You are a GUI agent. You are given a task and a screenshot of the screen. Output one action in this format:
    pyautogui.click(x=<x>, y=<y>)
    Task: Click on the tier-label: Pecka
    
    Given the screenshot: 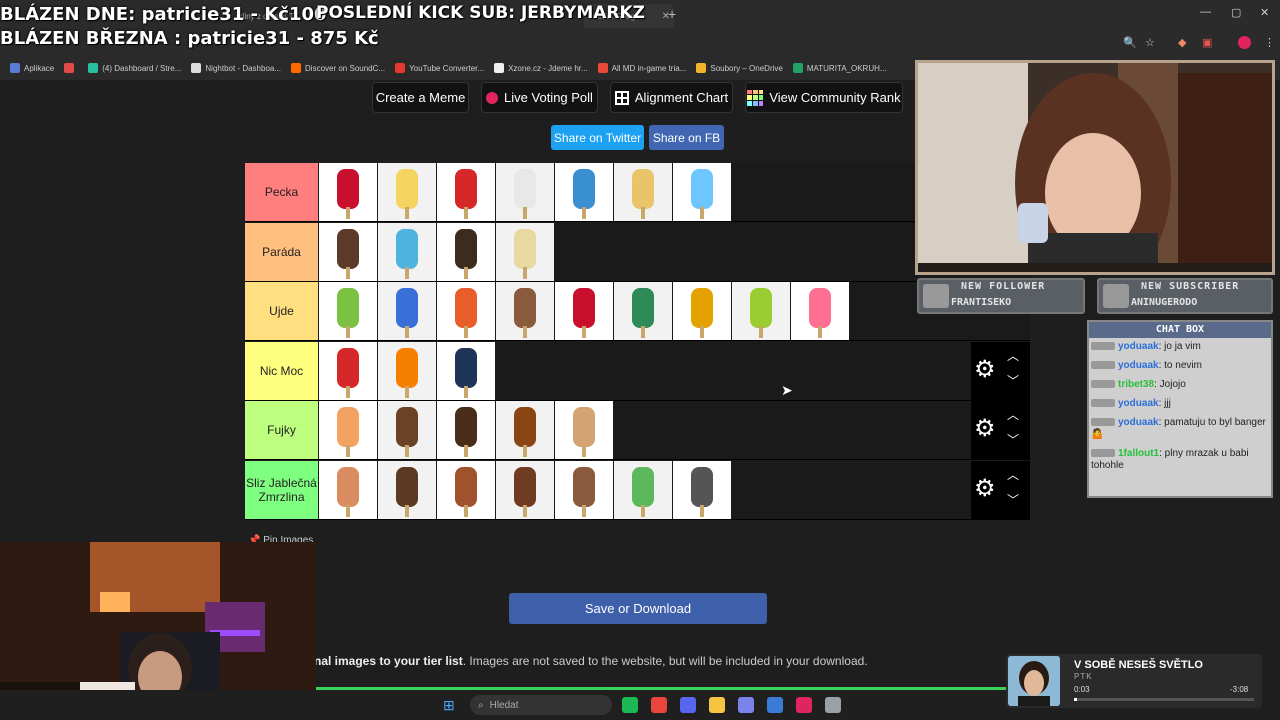 What is the action you would take?
    pyautogui.click(x=281, y=192)
    